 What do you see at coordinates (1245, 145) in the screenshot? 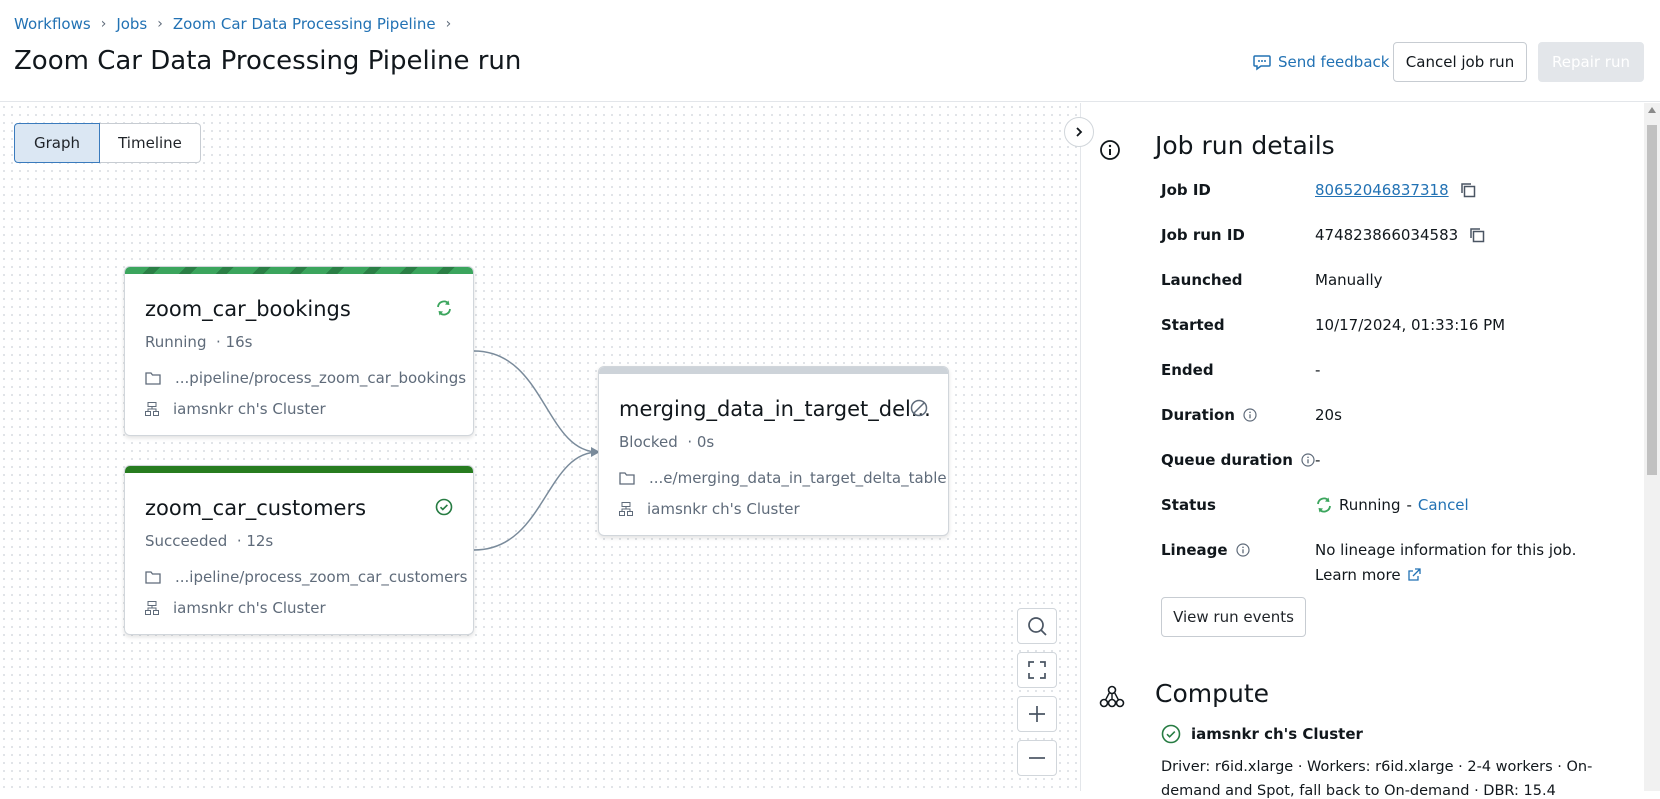
I see `job-run-details-title: Job run details` at bounding box center [1245, 145].